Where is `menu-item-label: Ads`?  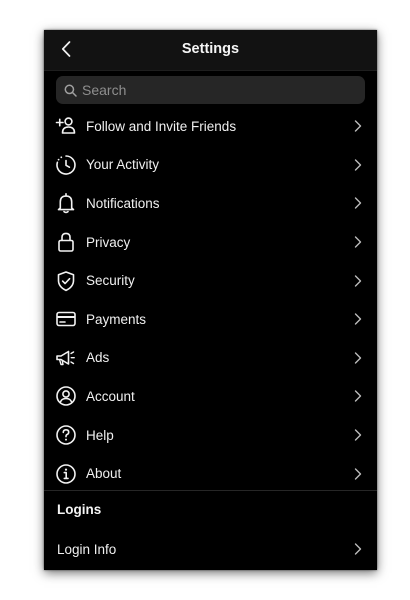
menu-item-label: Ads is located at coordinates (98, 358).